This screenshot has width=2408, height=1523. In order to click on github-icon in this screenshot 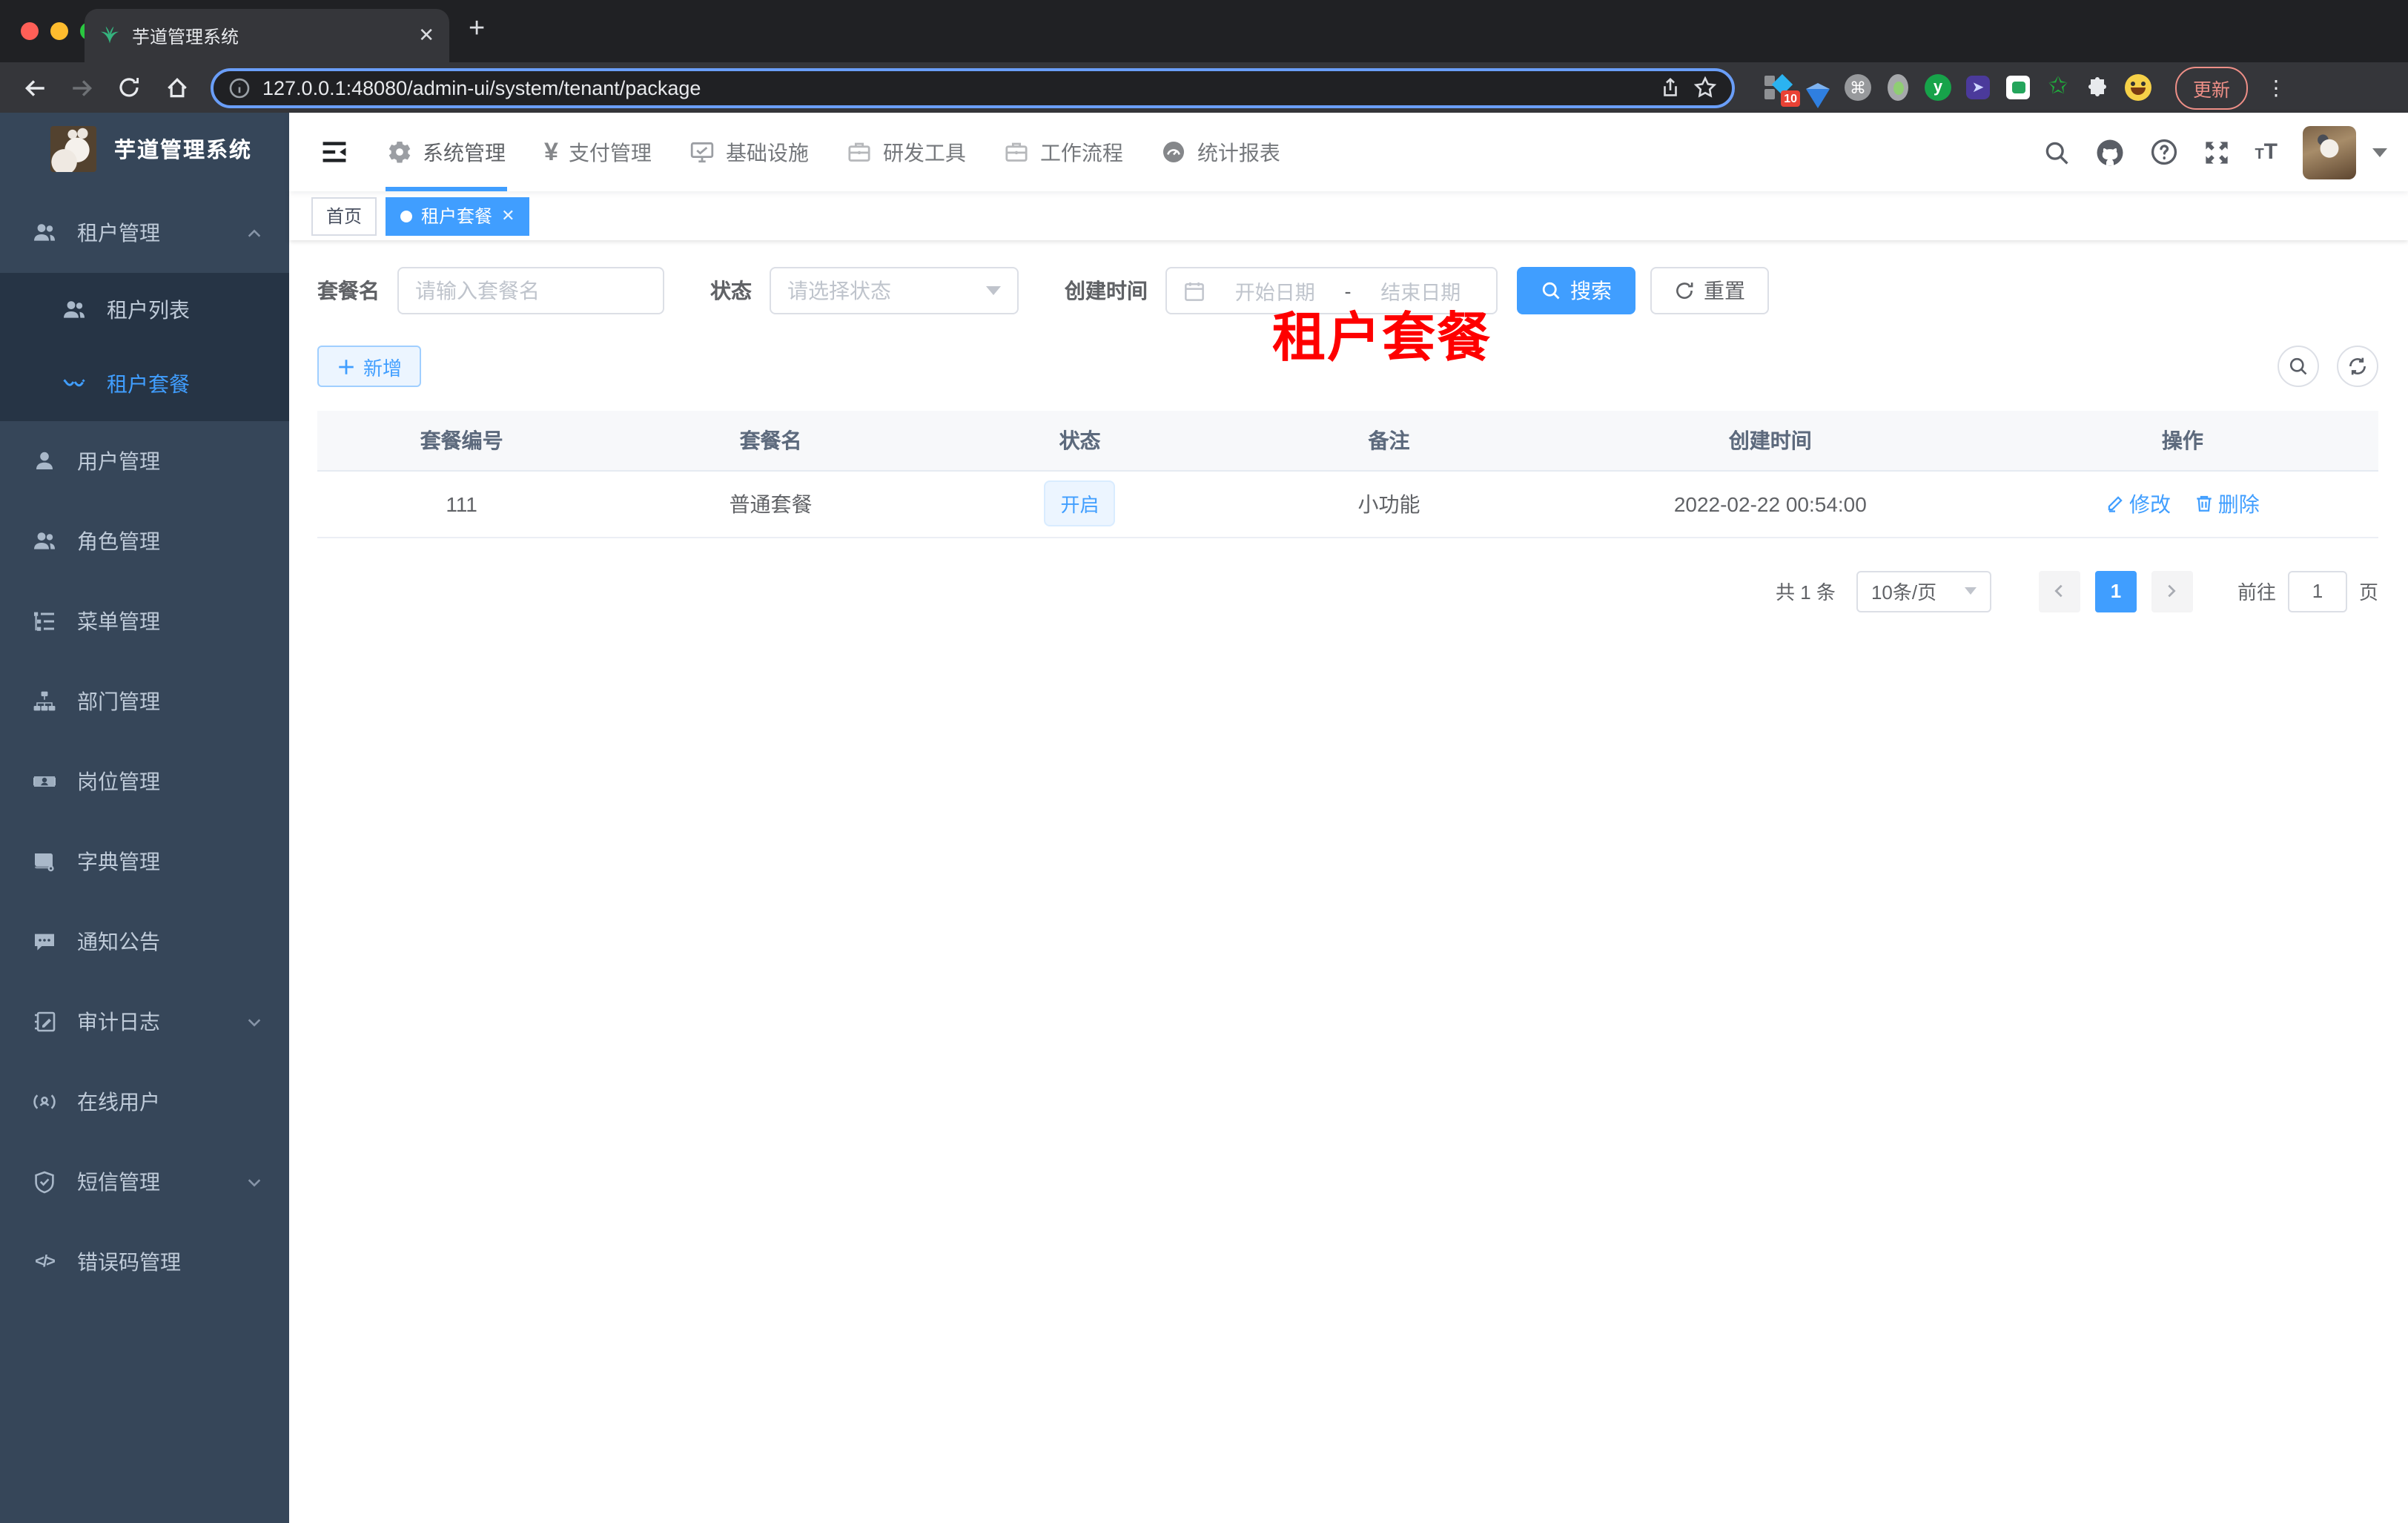, I will do `click(2109, 152)`.